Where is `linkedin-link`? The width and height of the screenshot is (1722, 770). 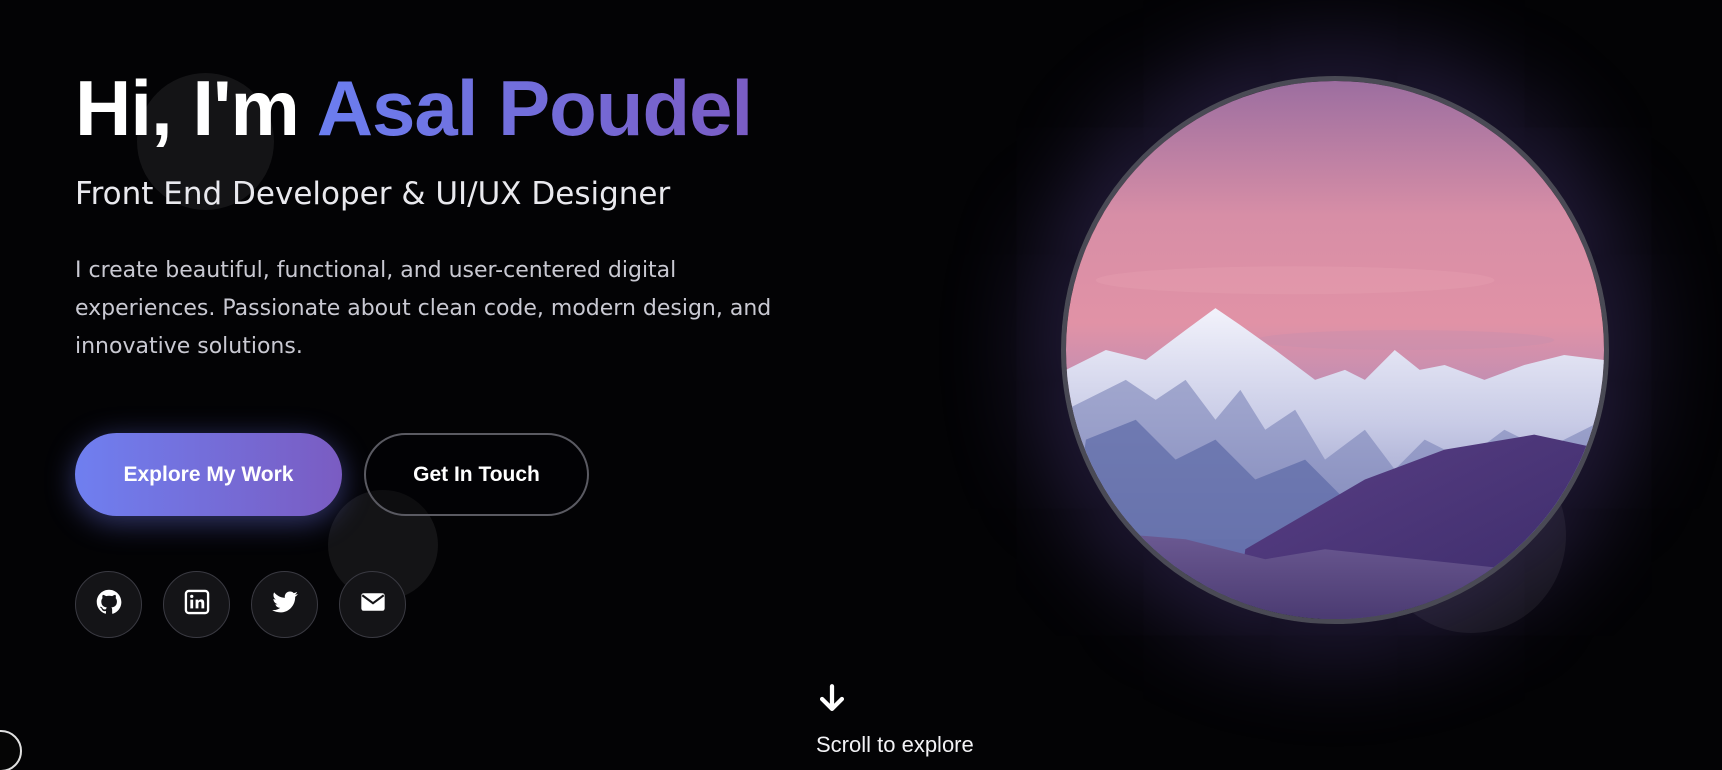 linkedin-link is located at coordinates (196, 604).